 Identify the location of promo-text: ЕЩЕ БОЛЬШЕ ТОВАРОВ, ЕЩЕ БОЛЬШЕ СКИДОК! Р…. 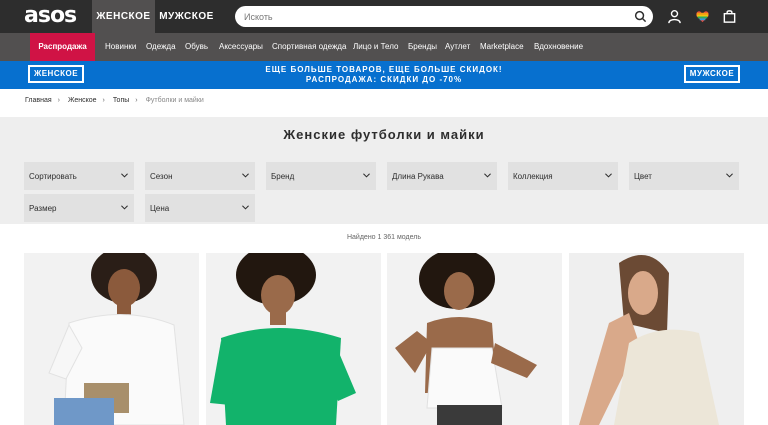
(384, 75).